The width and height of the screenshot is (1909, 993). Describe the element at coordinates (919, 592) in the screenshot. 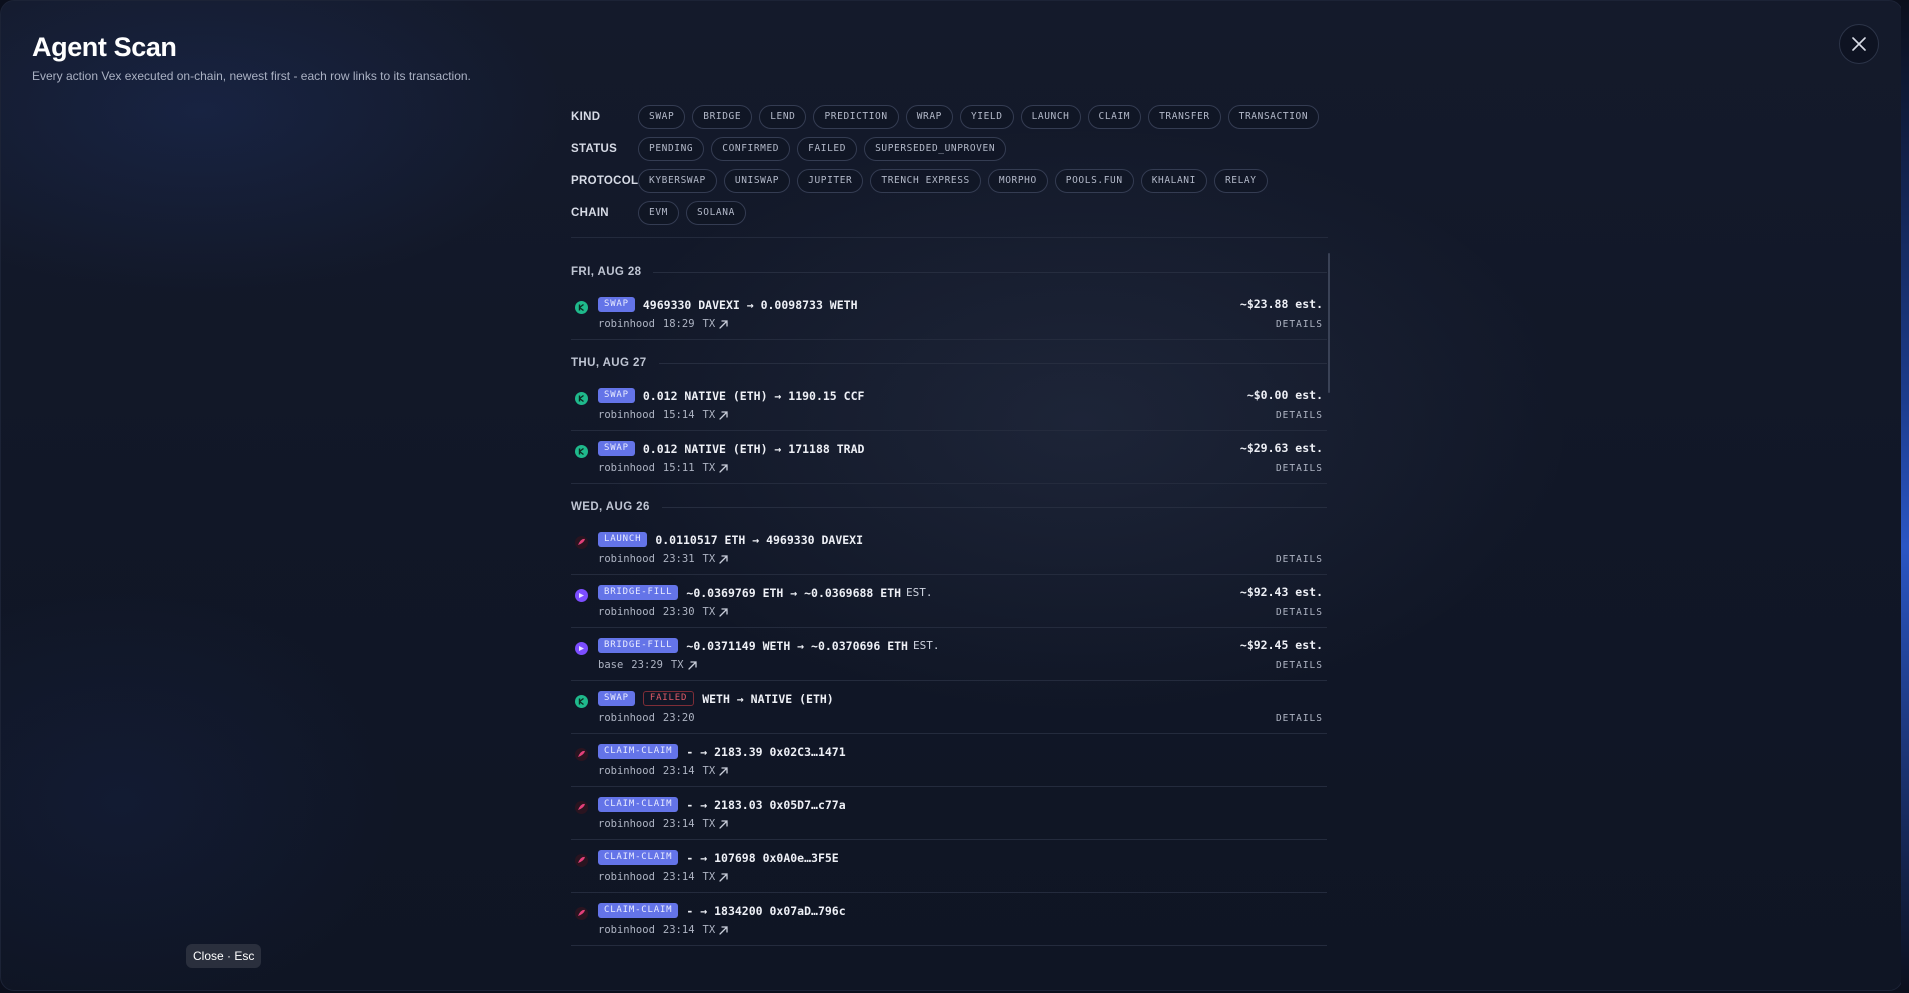

I see `estimate-suffix: EST.` at that location.